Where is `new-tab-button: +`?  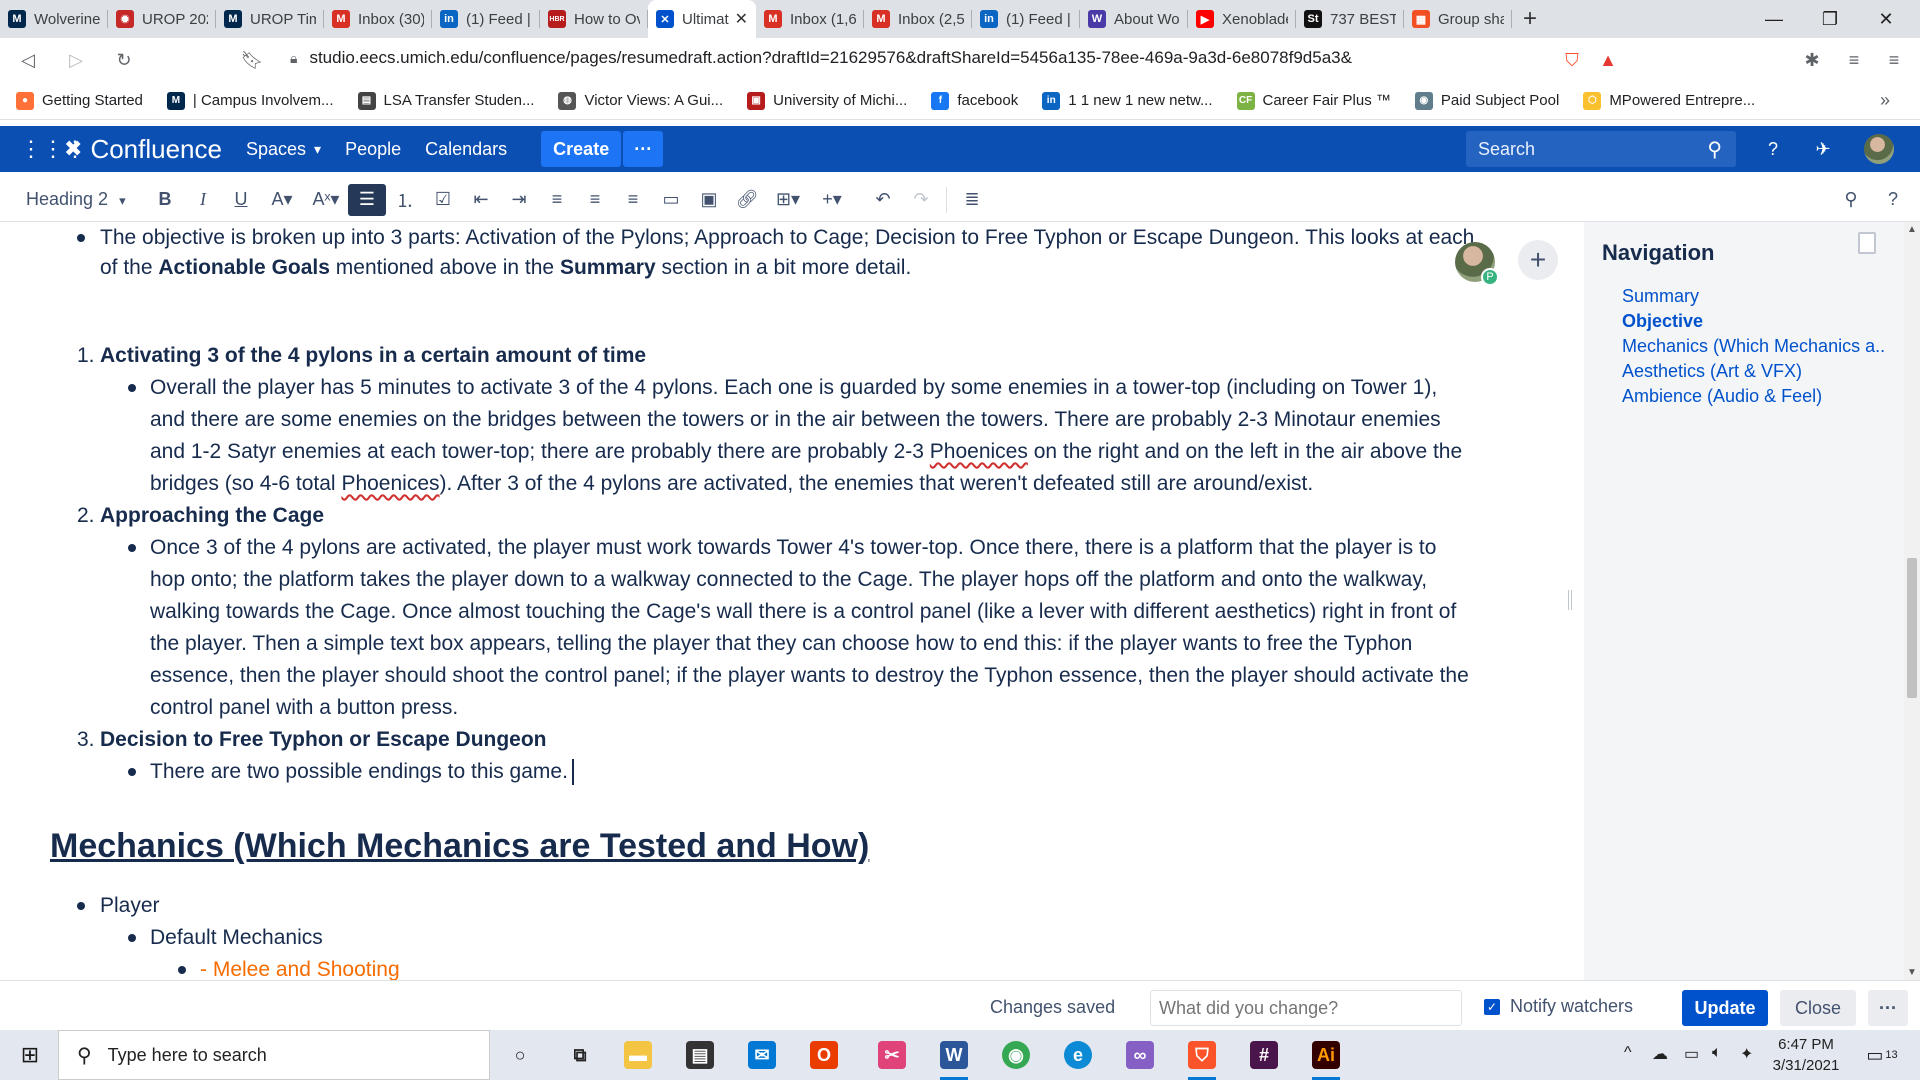
new-tab-button: + is located at coordinates (1530, 19).